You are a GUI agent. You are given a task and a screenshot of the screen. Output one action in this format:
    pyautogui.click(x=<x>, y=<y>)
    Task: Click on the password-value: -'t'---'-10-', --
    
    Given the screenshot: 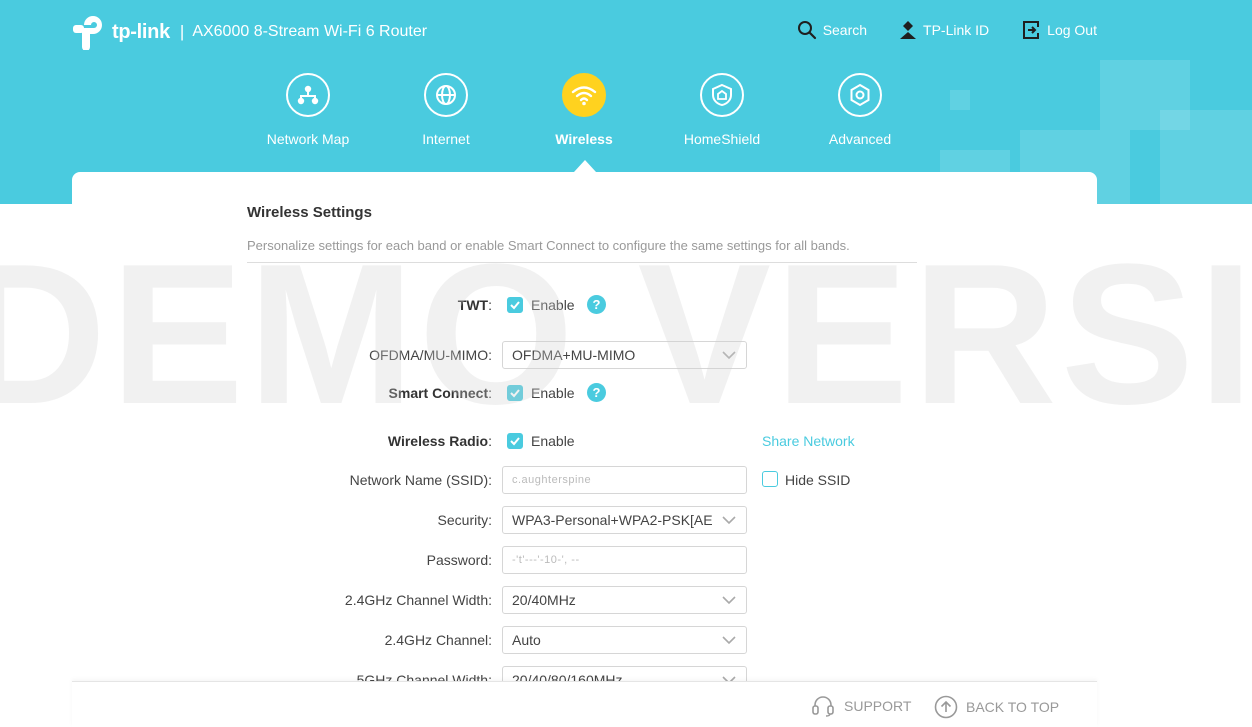 What is the action you would take?
    pyautogui.click(x=546, y=560)
    